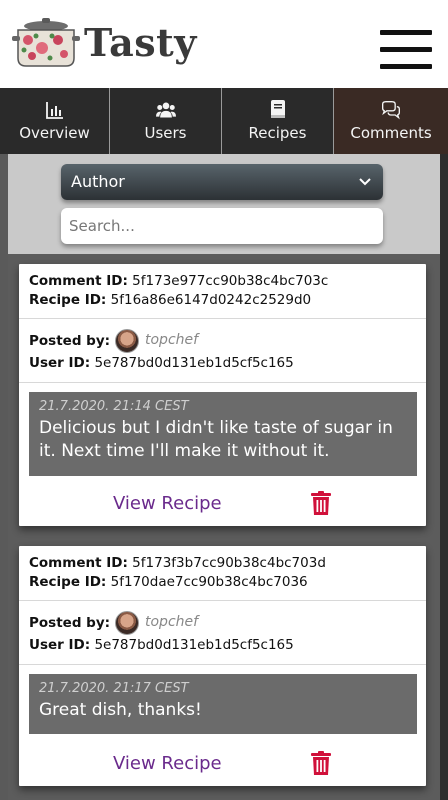 This screenshot has width=448, height=800. Describe the element at coordinates (391, 133) in the screenshot. I see `nav-label: Comments` at that location.